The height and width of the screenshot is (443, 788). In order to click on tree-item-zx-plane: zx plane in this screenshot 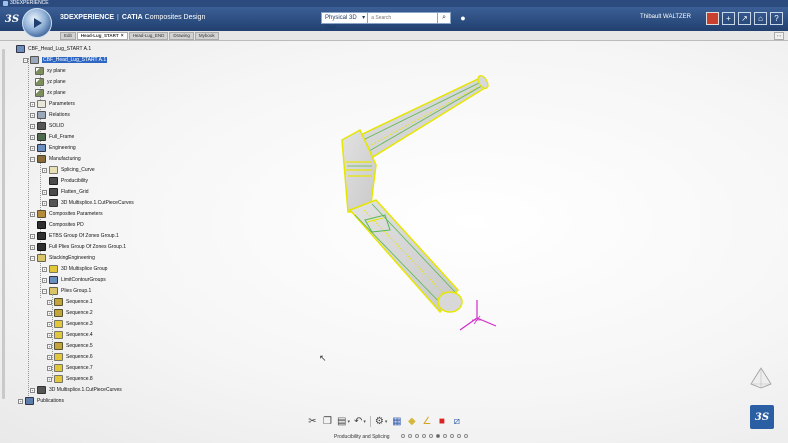, I will do `click(50, 93)`.